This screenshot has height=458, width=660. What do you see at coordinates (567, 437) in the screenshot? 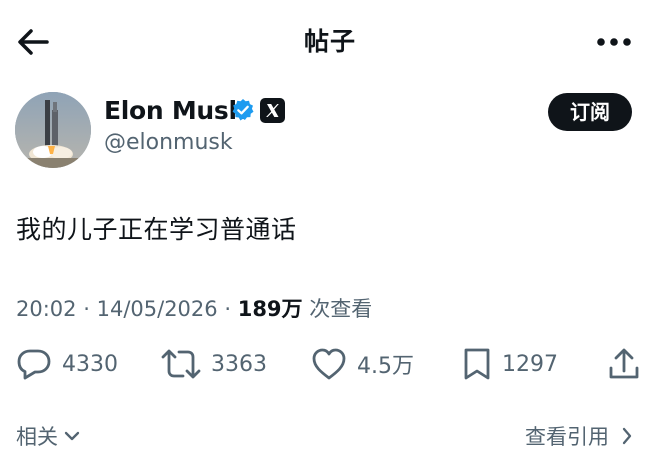
I see `quotes-label: 查看引用` at bounding box center [567, 437].